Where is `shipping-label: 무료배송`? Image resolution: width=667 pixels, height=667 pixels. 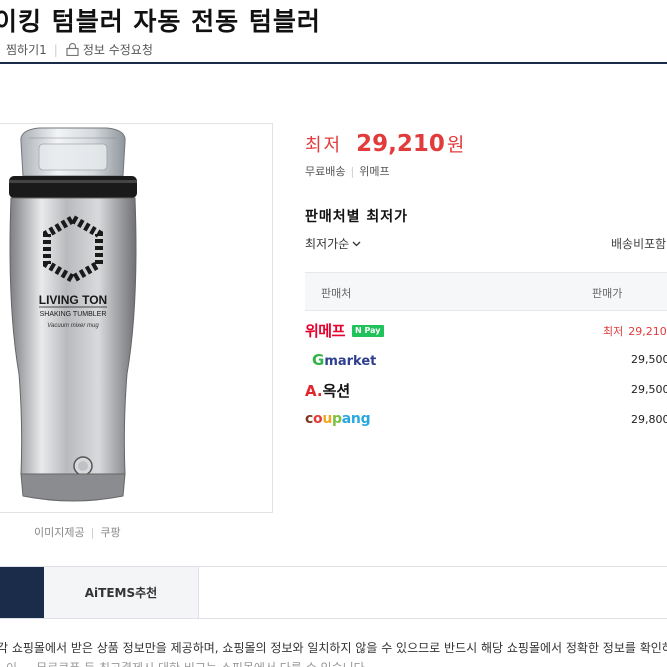 shipping-label: 무료배송 is located at coordinates (325, 171).